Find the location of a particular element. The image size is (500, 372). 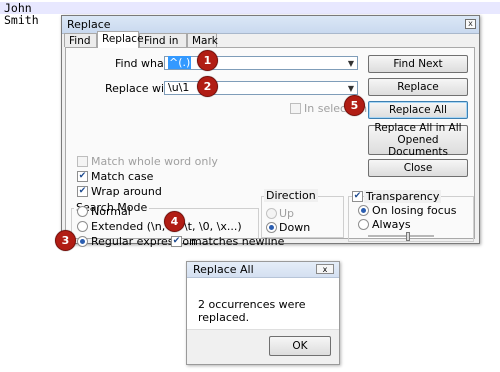

replace-all-in-opened-docs-button: Replace All in All Opened Documents is located at coordinates (418, 140).